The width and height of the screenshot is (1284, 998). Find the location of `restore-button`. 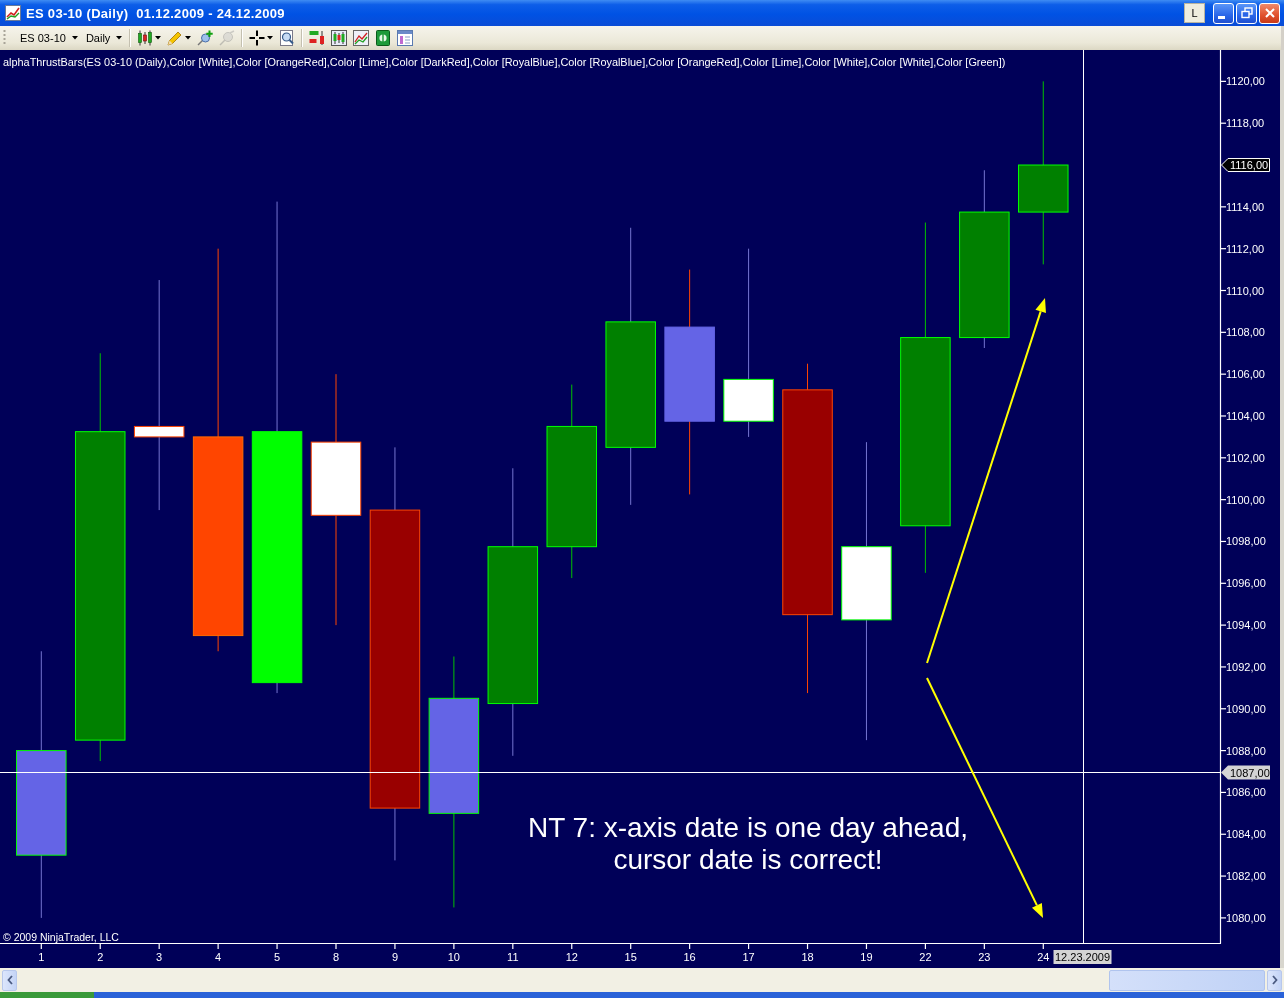

restore-button is located at coordinates (1246, 13).